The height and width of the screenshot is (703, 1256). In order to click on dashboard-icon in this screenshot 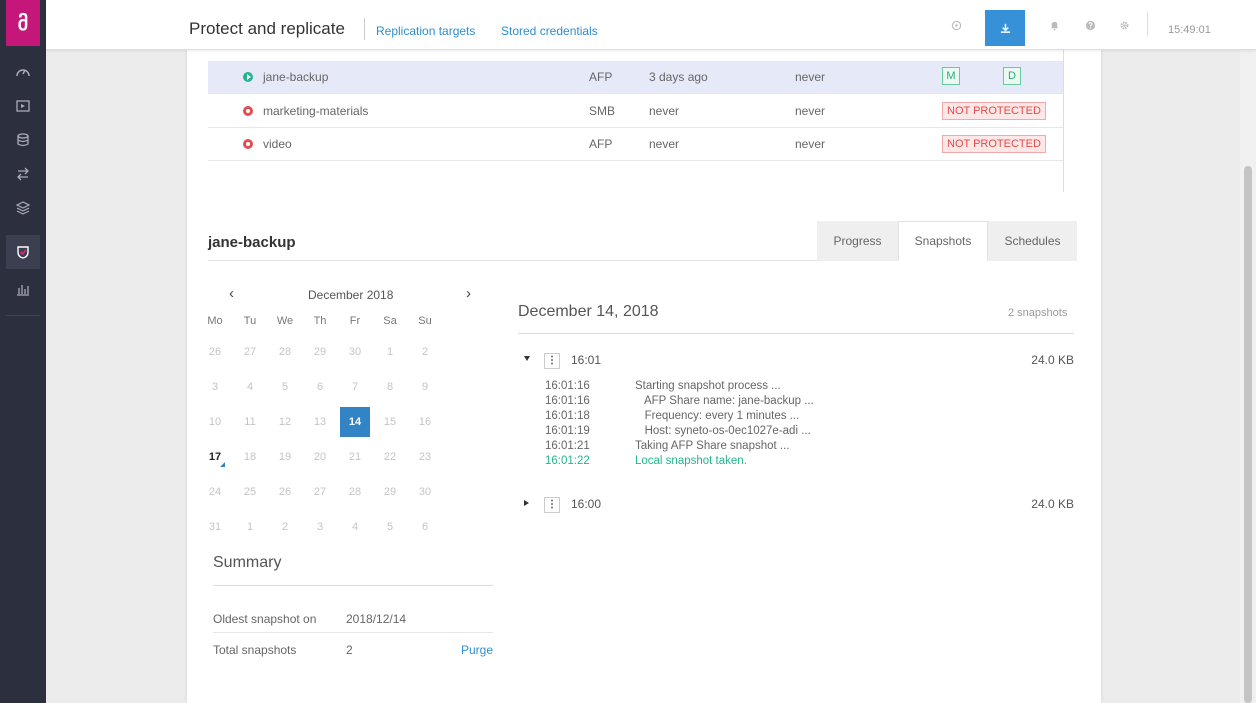, I will do `click(23, 72)`.